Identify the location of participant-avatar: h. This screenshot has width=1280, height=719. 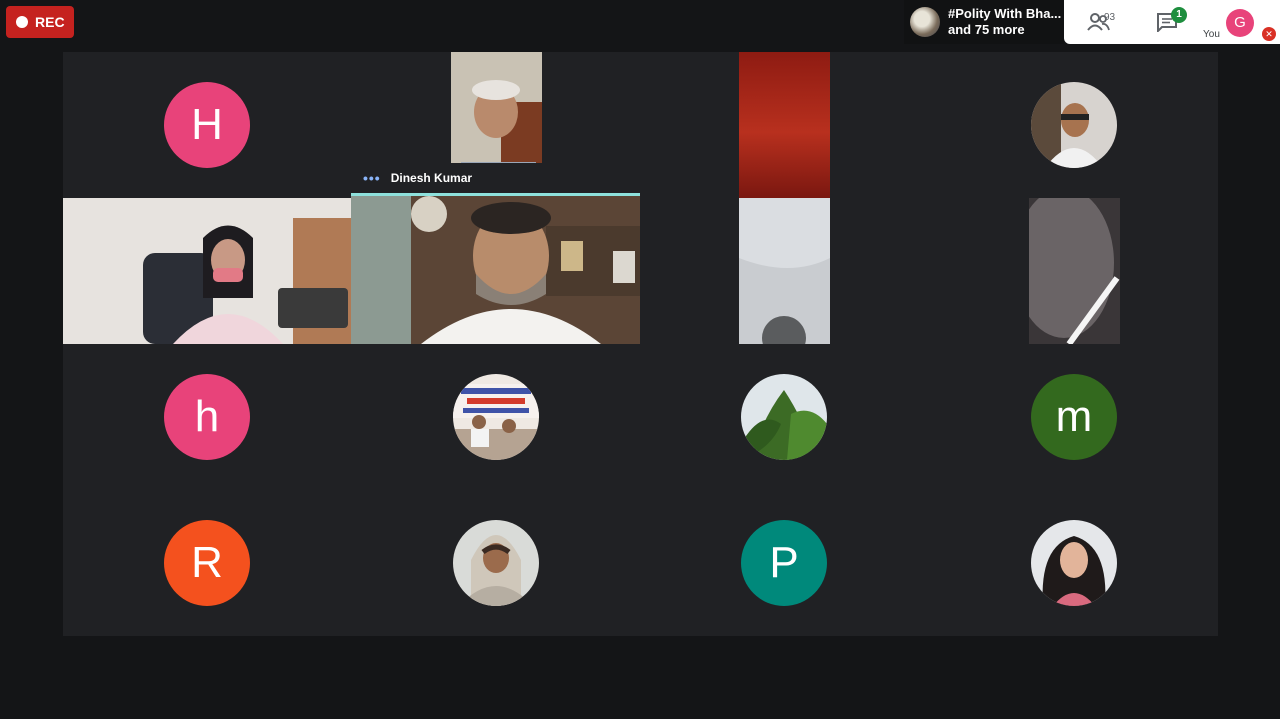
(207, 417).